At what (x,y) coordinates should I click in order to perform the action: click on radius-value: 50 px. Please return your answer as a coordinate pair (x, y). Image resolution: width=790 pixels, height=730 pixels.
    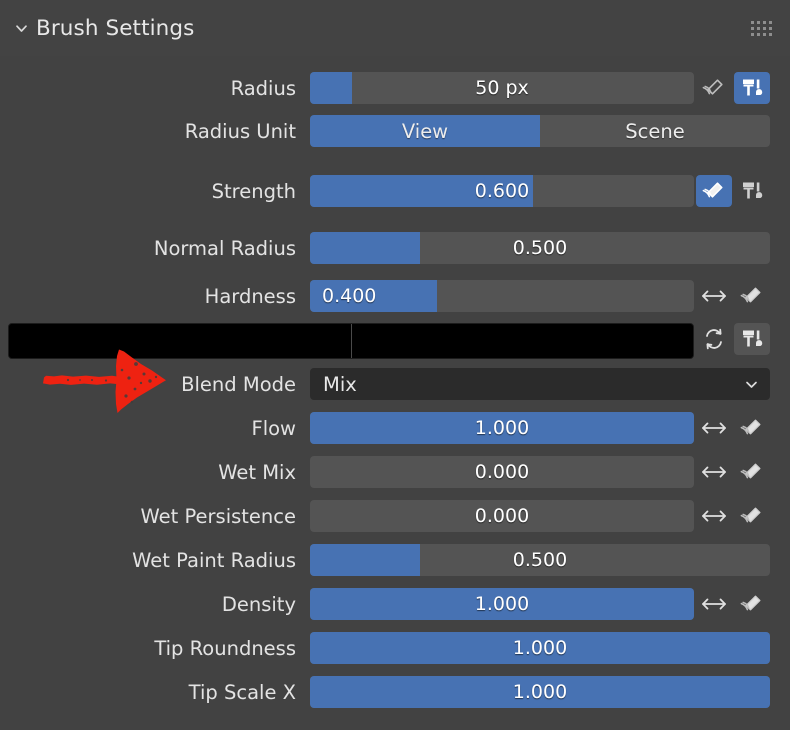
    Looking at the image, I should click on (502, 88).